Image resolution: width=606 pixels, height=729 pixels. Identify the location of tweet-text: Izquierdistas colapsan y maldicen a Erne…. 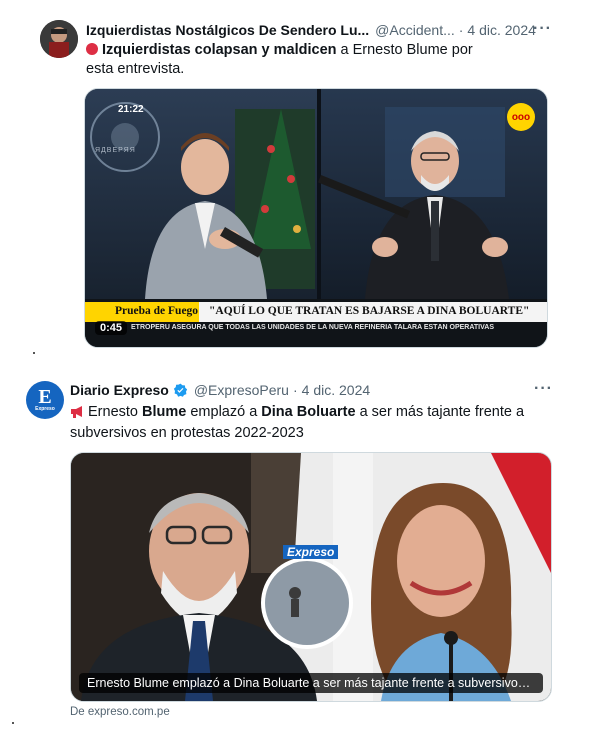
(291, 60).